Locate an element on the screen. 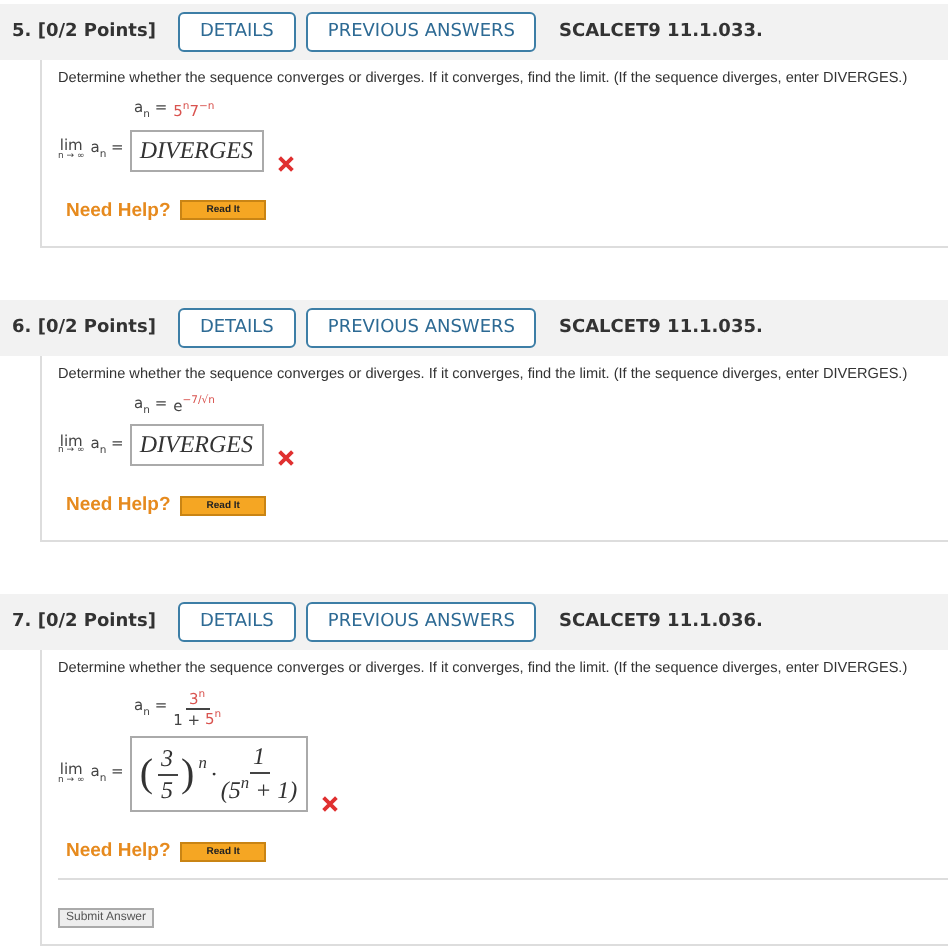 The height and width of the screenshot is (952, 948). question-code: SCALCET9 11.1.035. is located at coordinates (660, 327).